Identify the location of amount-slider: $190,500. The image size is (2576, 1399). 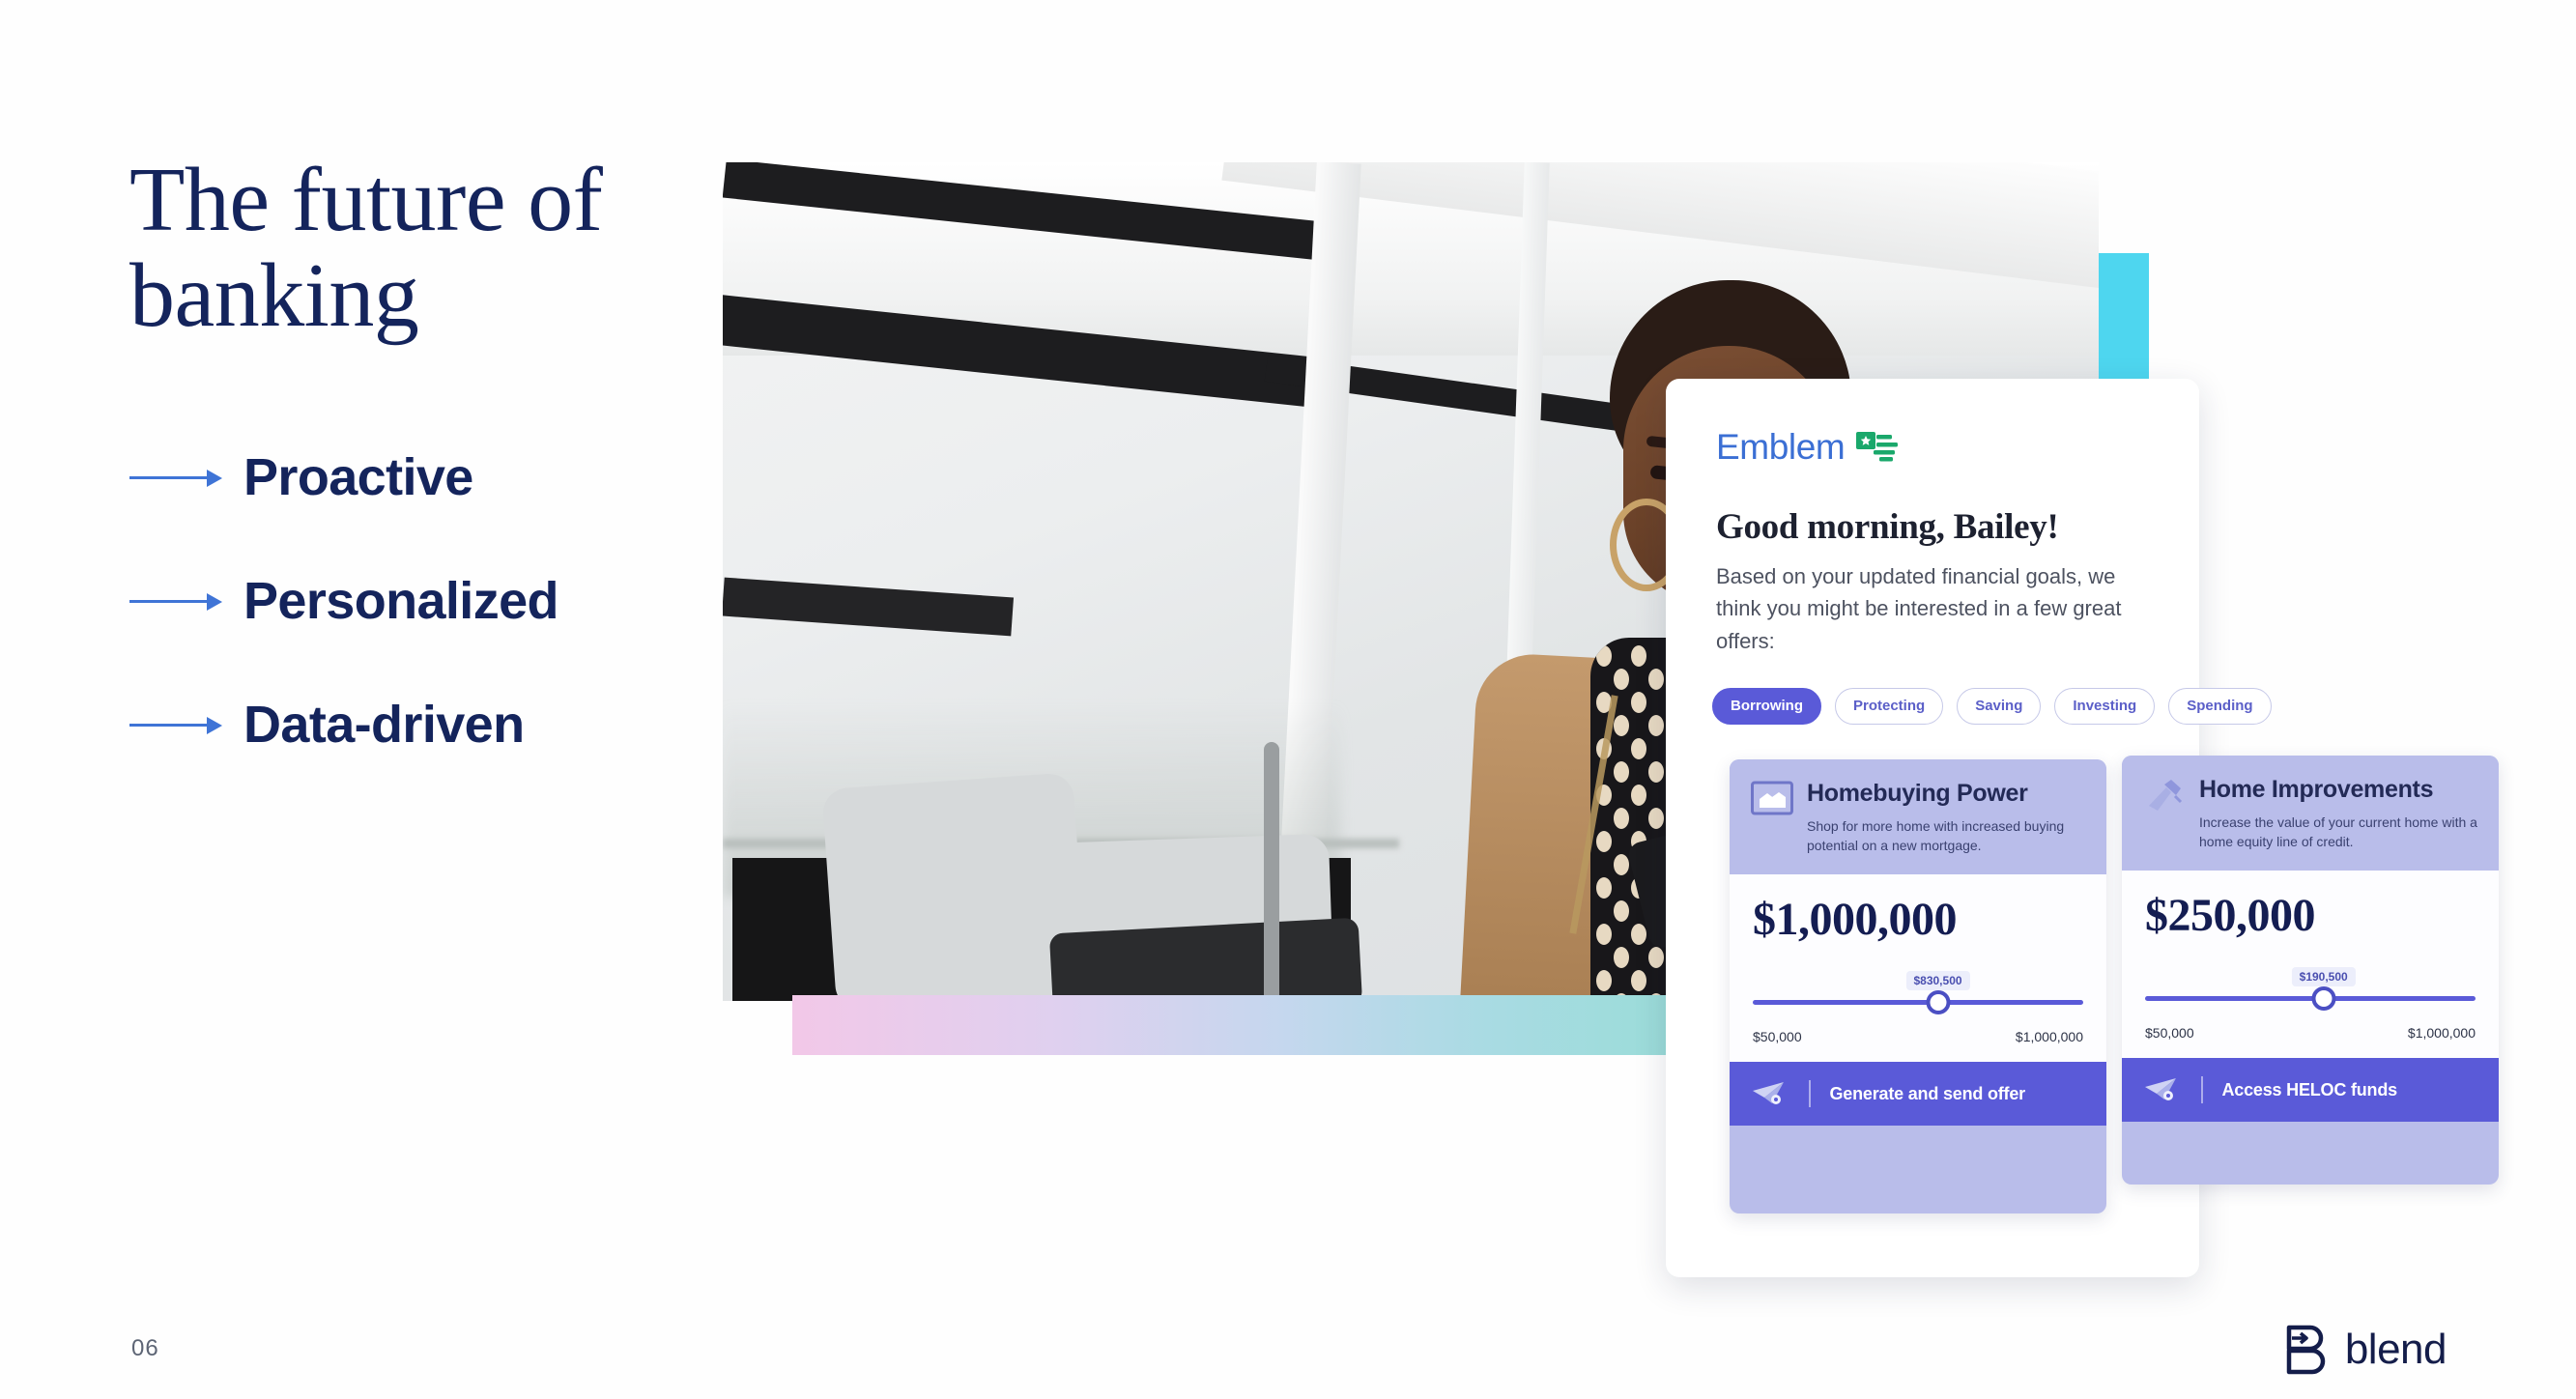
(2311, 995).